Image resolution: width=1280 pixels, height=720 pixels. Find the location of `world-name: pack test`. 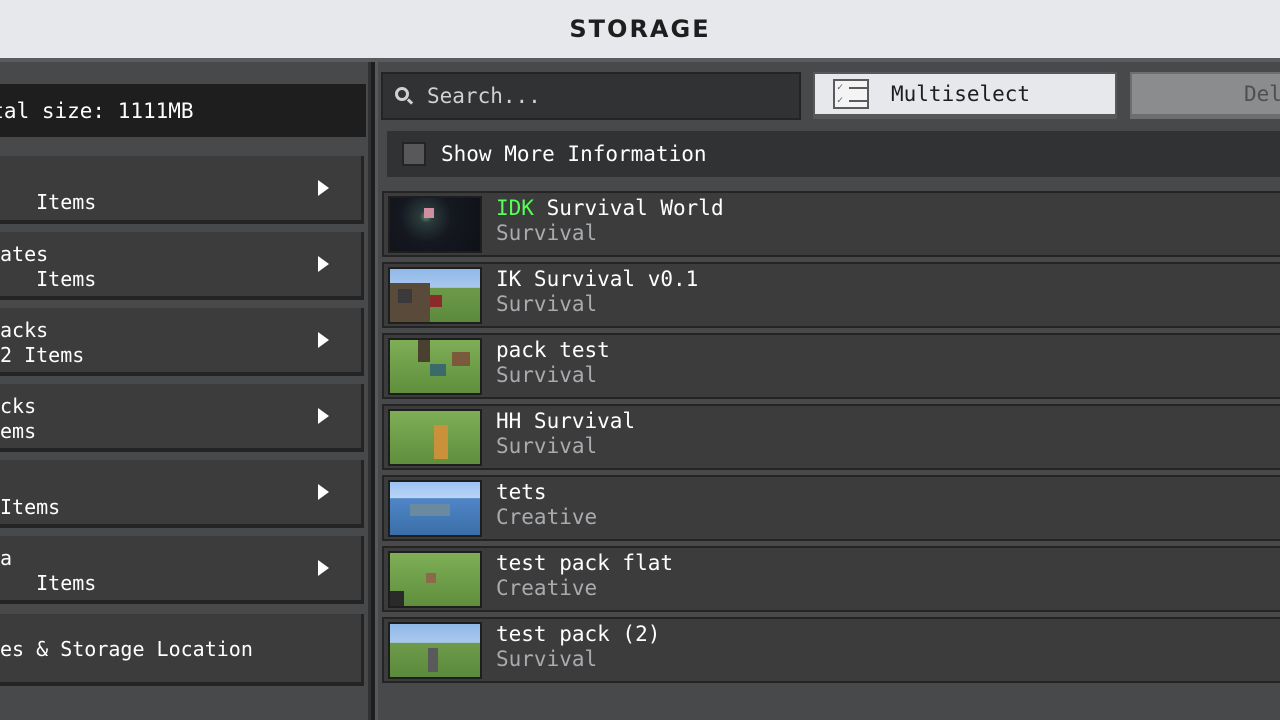

world-name: pack test is located at coordinates (553, 350).